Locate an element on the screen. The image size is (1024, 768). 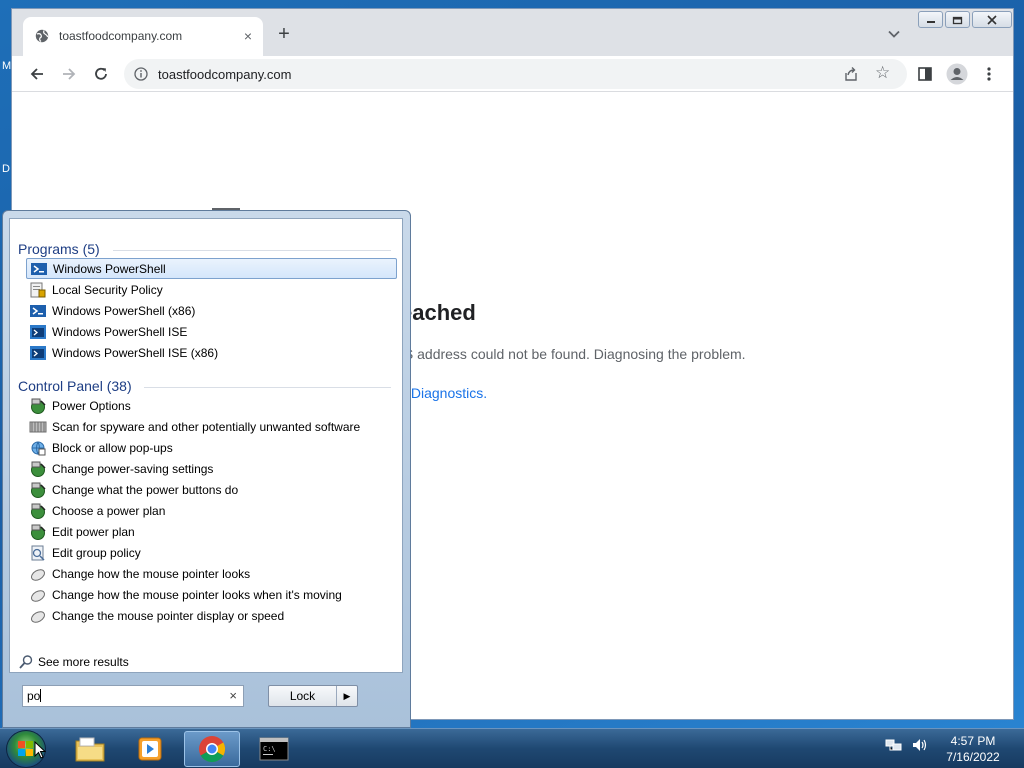
window-controls is located at coordinates (964, 20).